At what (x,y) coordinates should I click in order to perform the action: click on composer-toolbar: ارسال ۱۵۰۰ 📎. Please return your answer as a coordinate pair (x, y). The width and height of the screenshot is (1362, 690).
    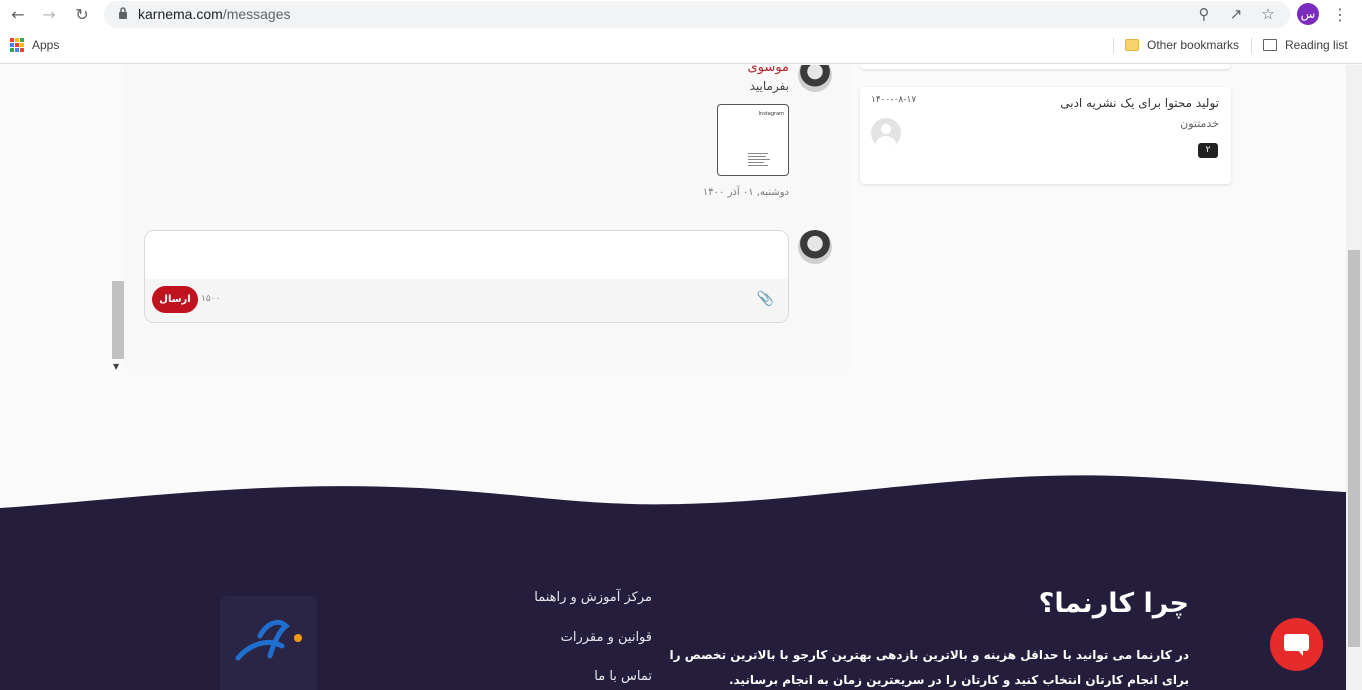
    Looking at the image, I should click on (466, 300).